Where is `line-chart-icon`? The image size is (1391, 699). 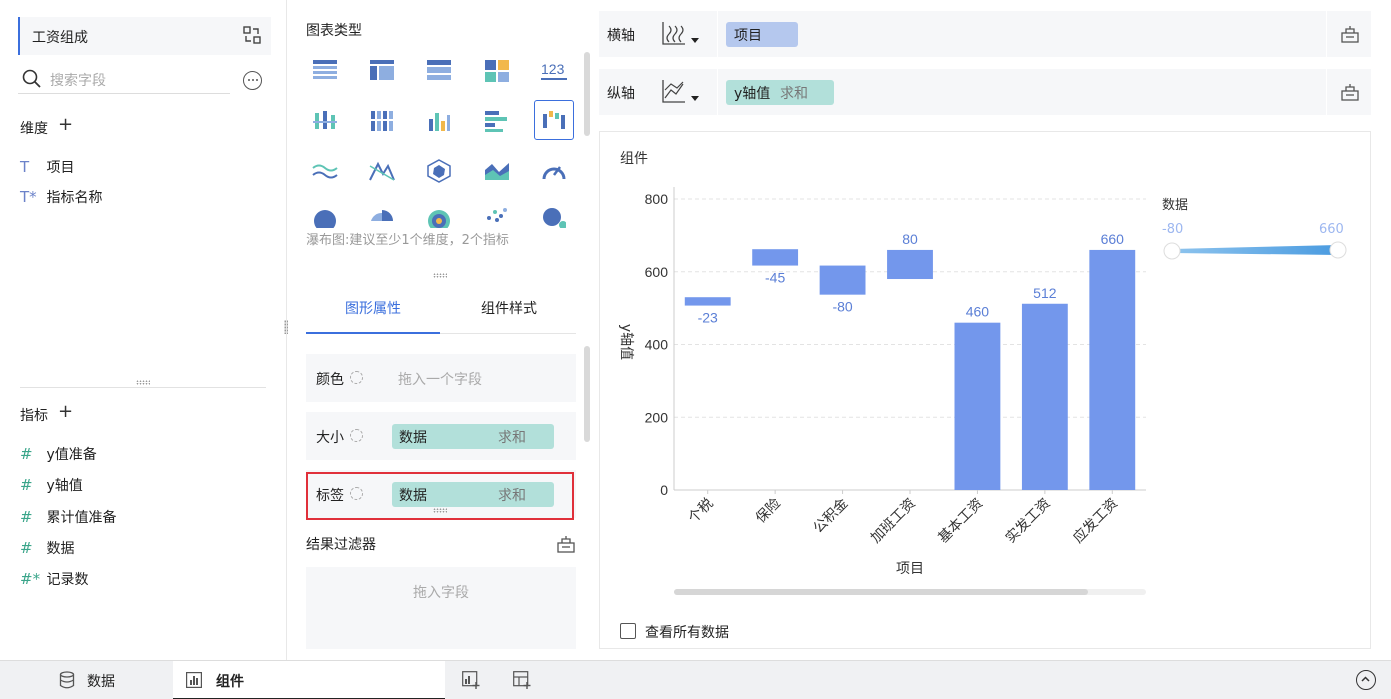 line-chart-icon is located at coordinates (325, 171).